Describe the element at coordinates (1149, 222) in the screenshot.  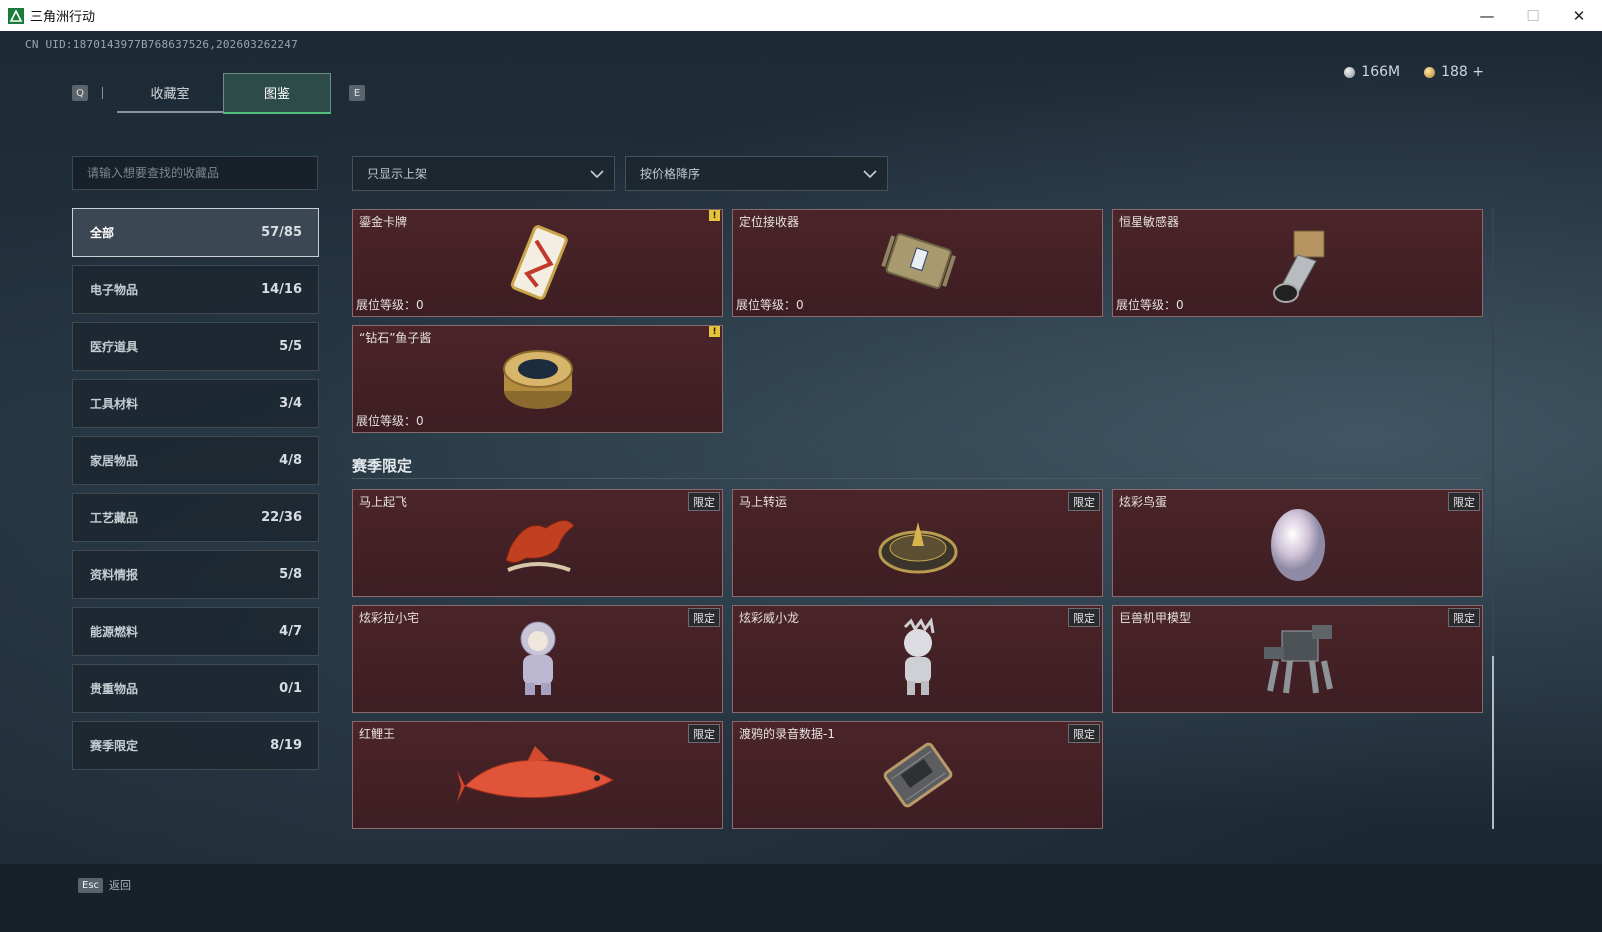
I see `item-name: 恒星敏感器` at that location.